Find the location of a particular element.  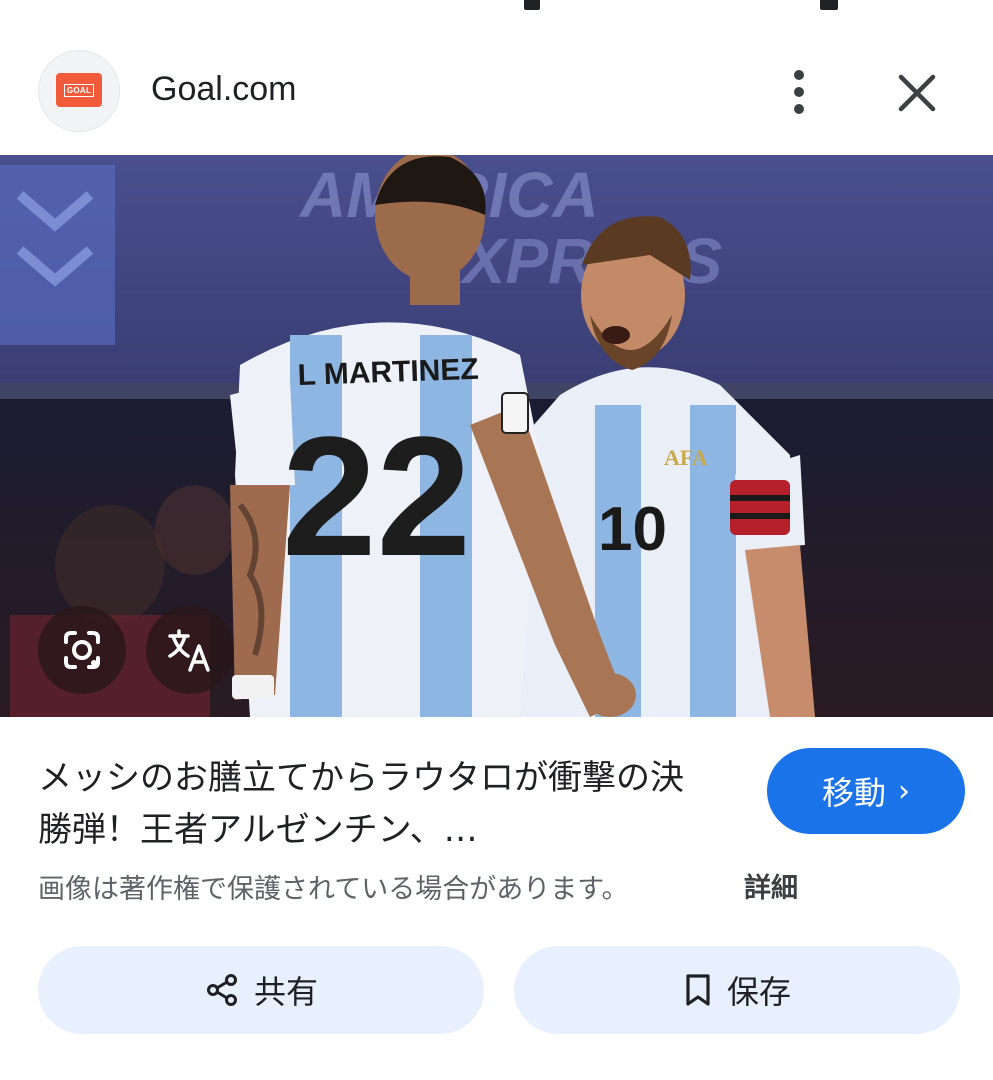

result-header: GOAL Goal.com is located at coordinates (496, 90).